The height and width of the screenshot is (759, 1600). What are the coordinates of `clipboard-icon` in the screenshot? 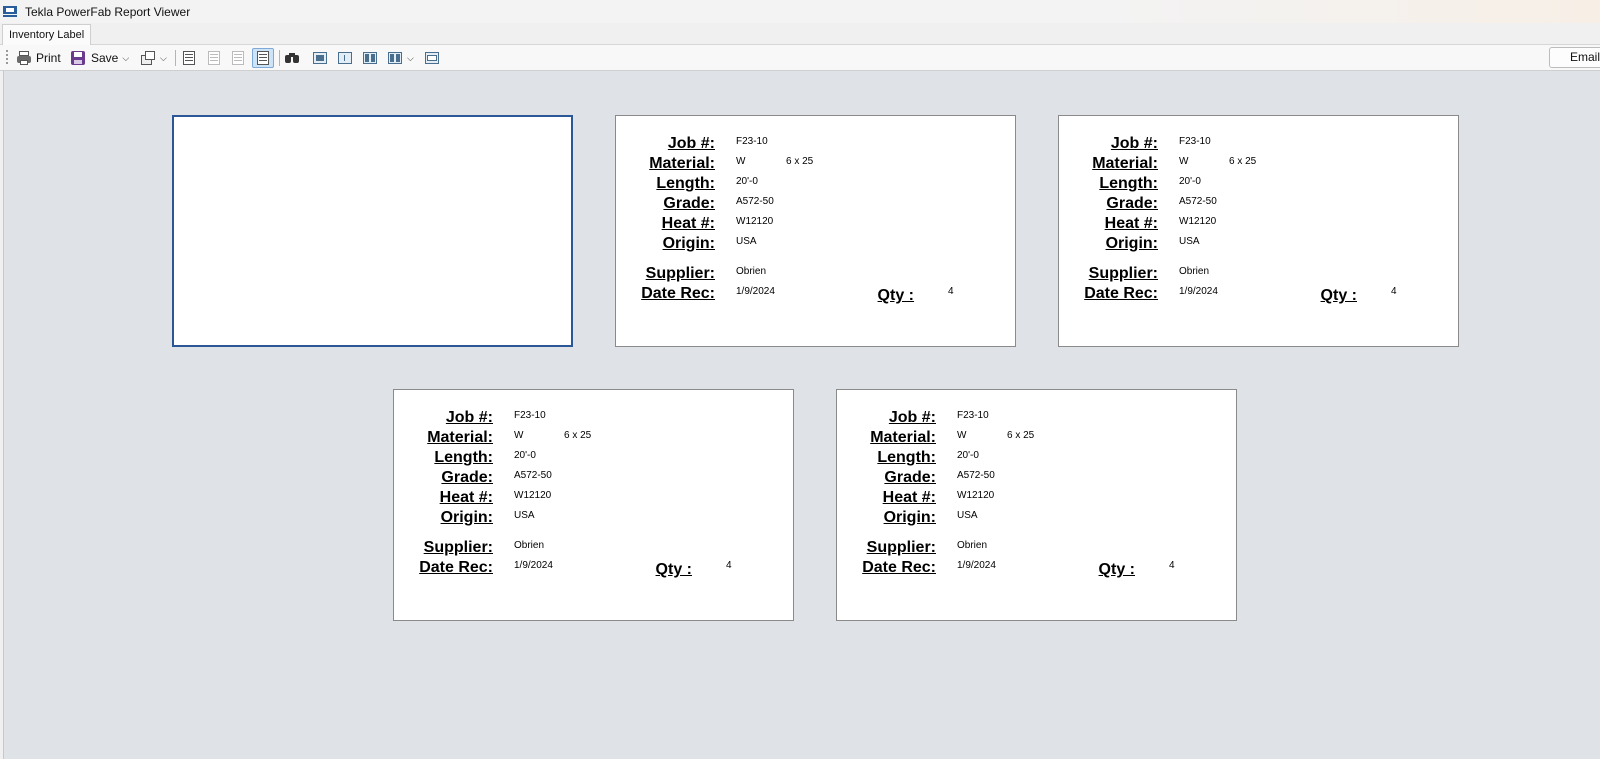 It's located at (214, 58).